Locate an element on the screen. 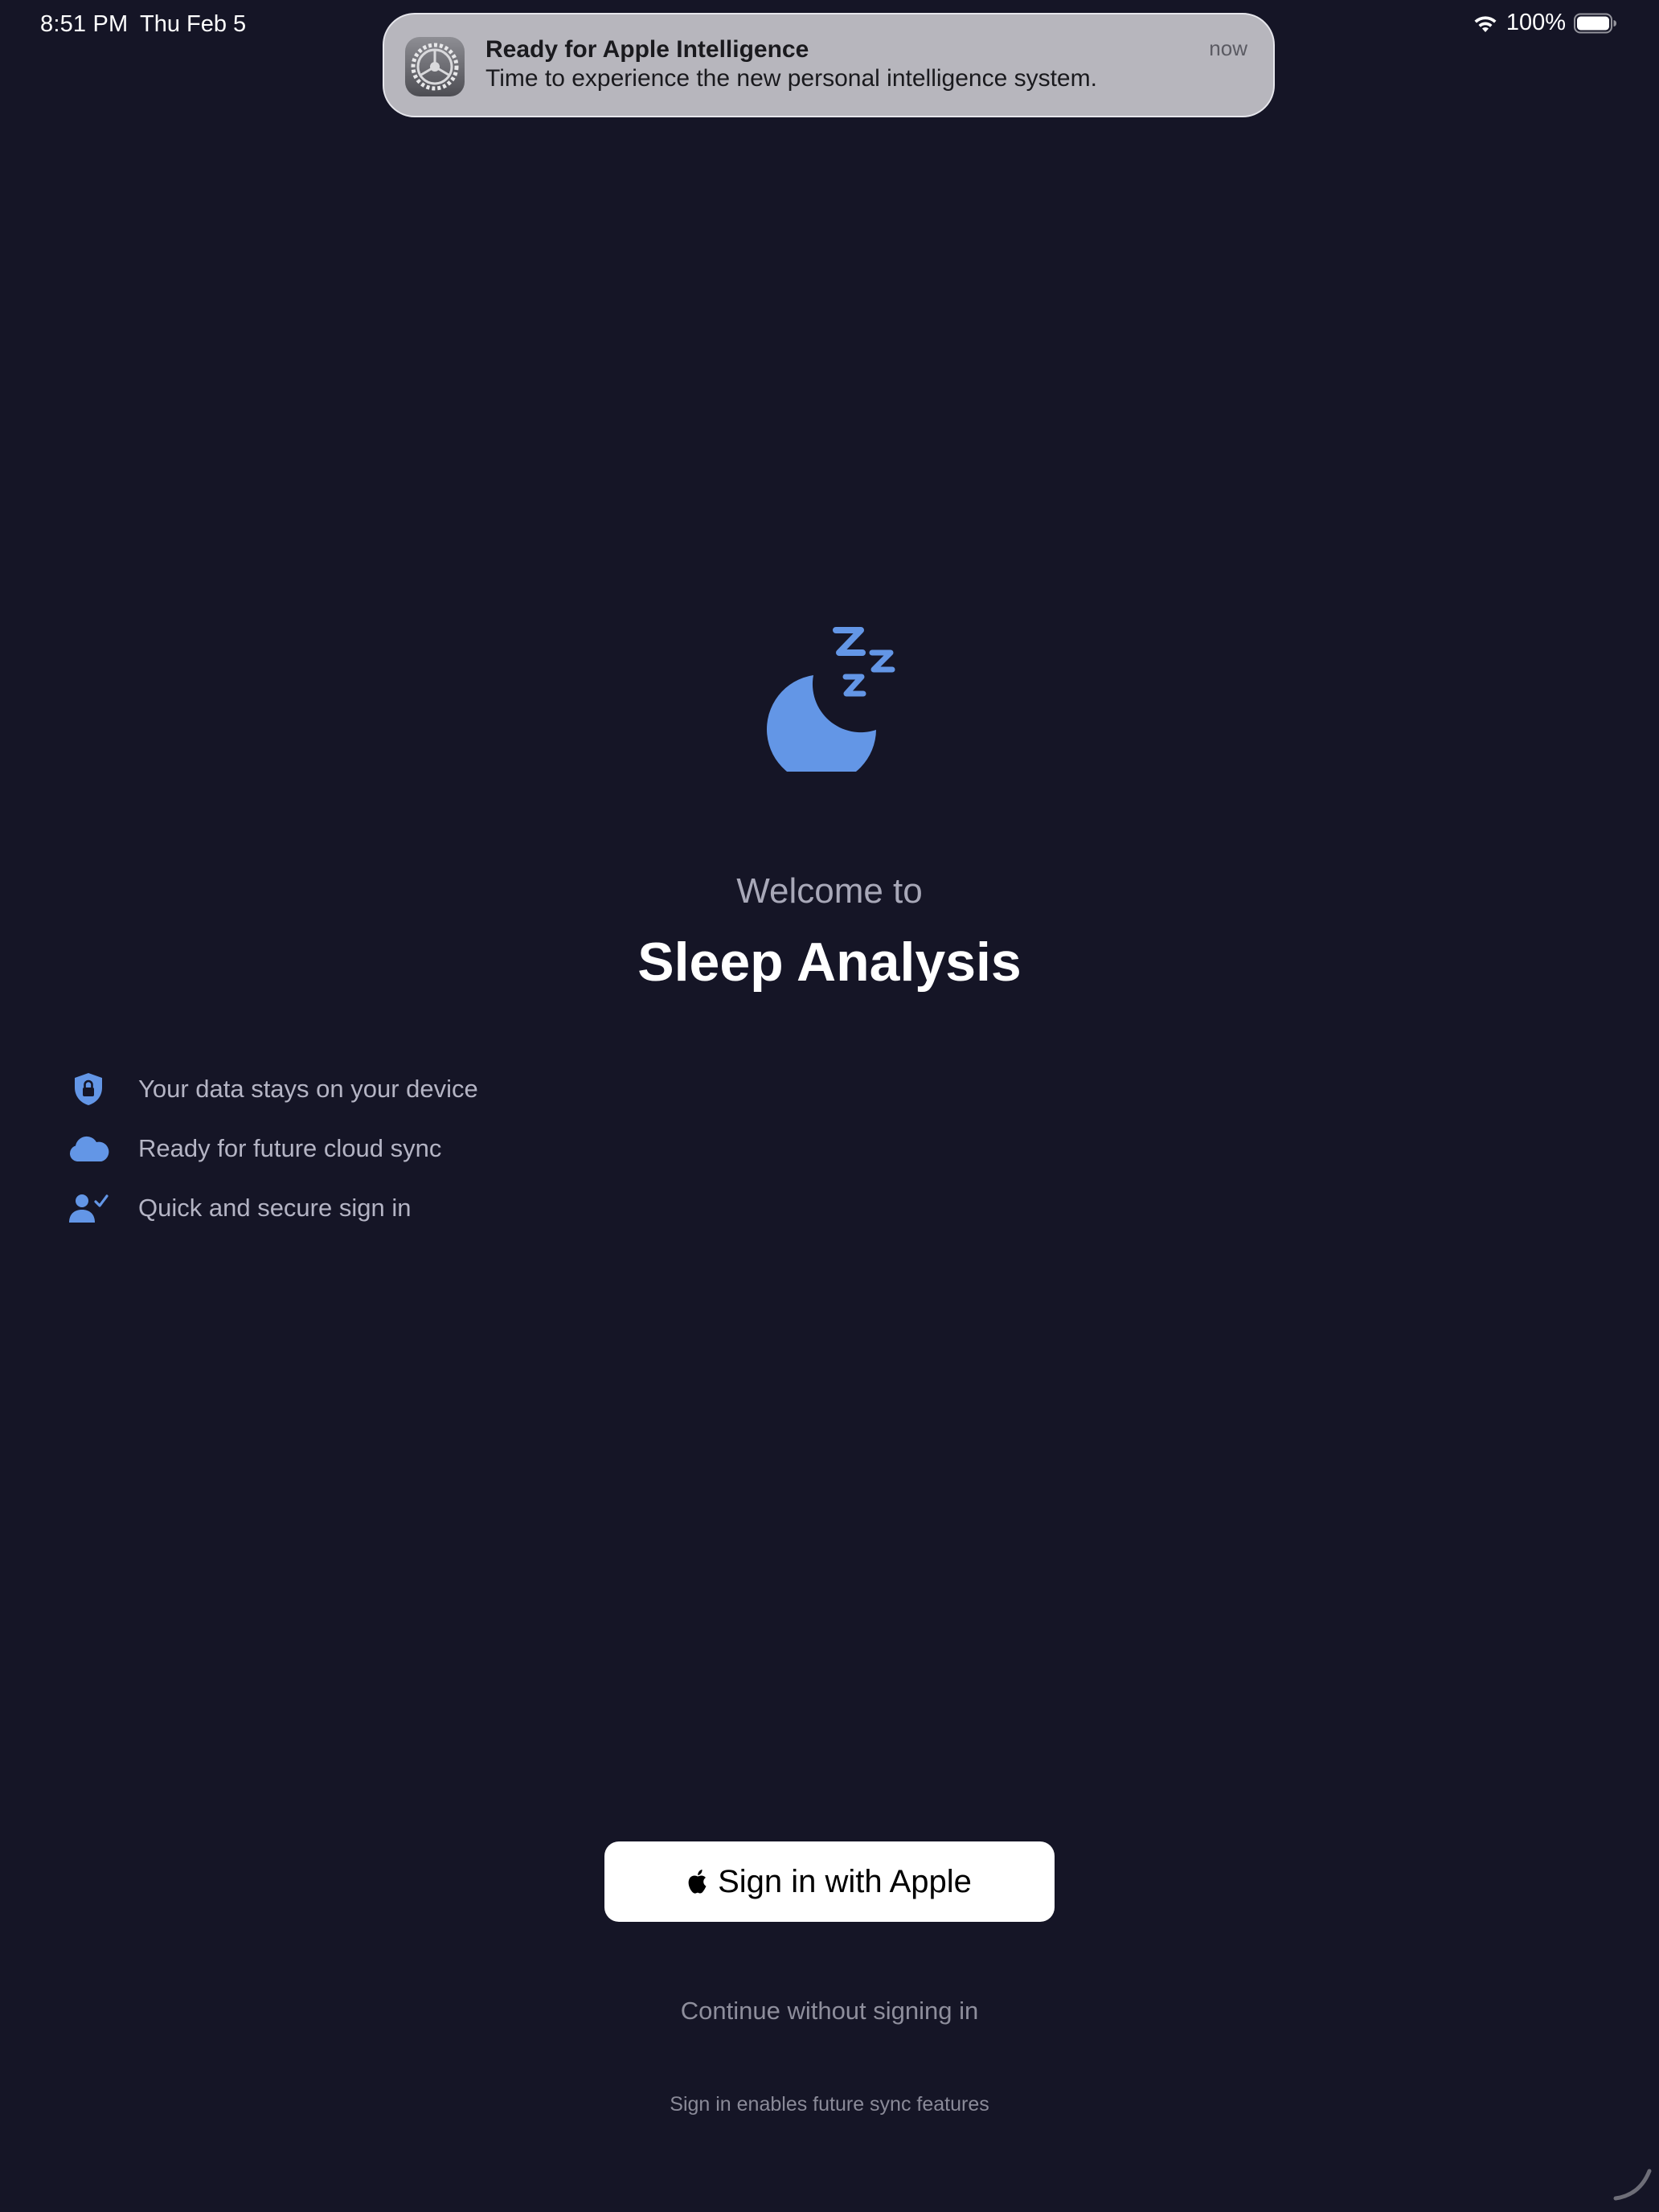 The width and height of the screenshot is (1659, 2212). status-indicators: 100% is located at coordinates (1545, 23).